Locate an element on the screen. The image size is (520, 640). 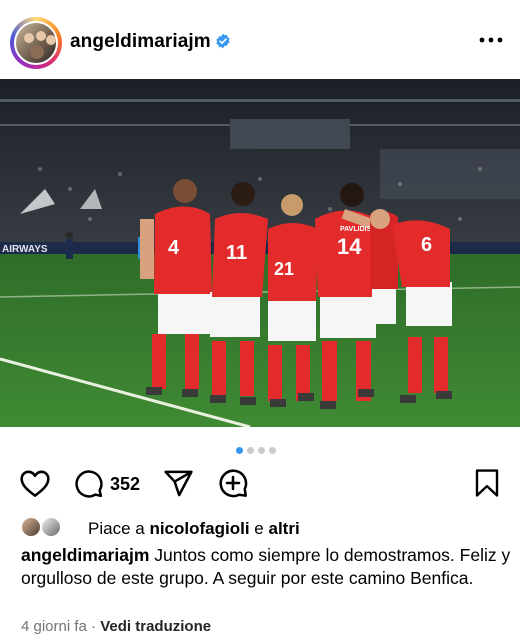
player-name: PAVLIDIS is located at coordinates (356, 229).